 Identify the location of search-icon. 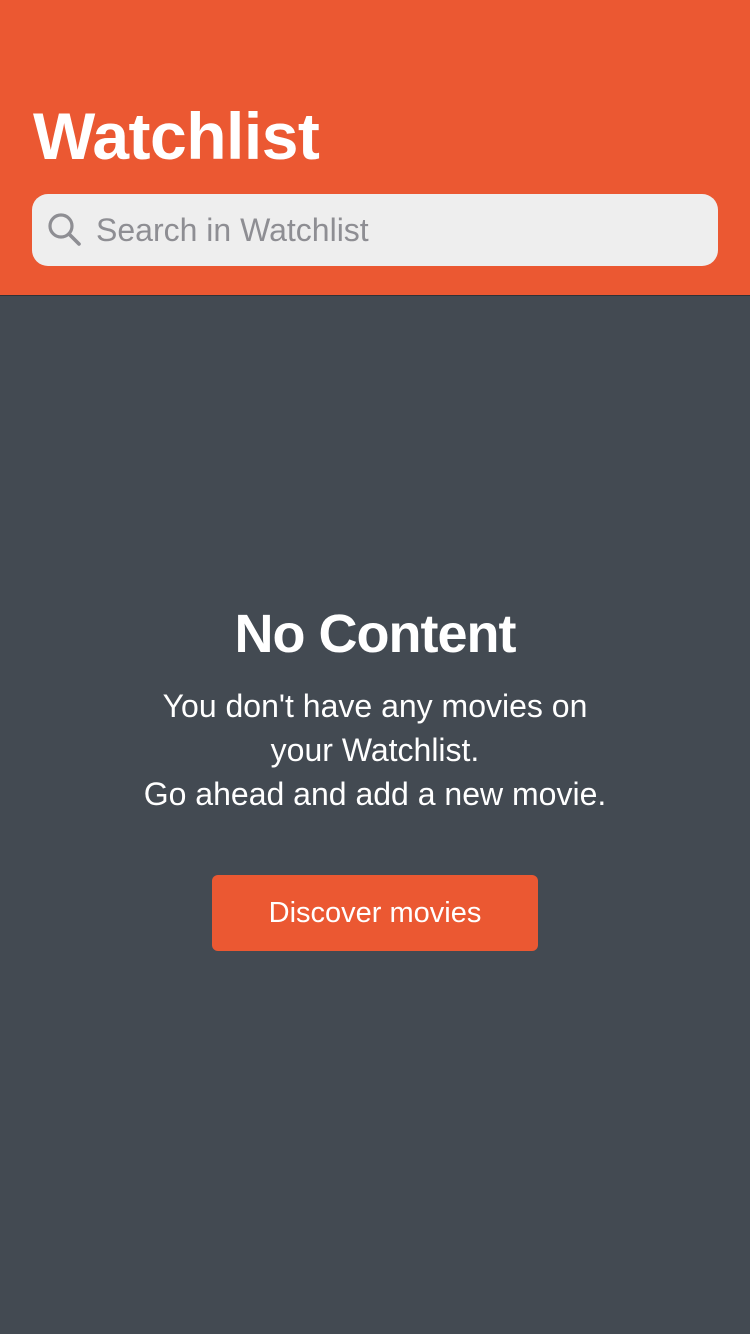
(64, 229).